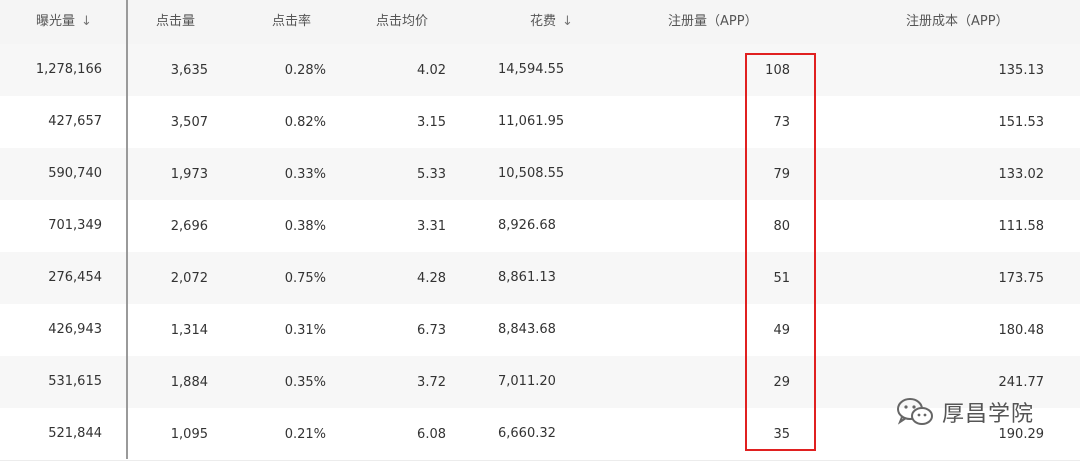 The width and height of the screenshot is (1080, 461). I want to click on table-row: 426,943 1,314 0.31% 6.73 8,843.68 49 180.48, so click(540, 330).